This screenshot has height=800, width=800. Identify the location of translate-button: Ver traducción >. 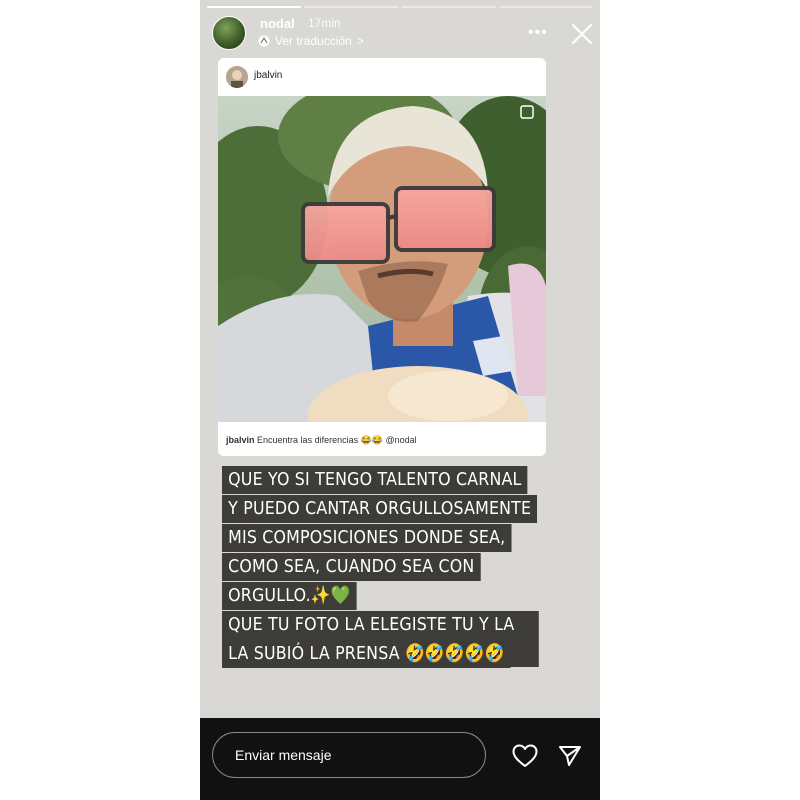
(311, 41).